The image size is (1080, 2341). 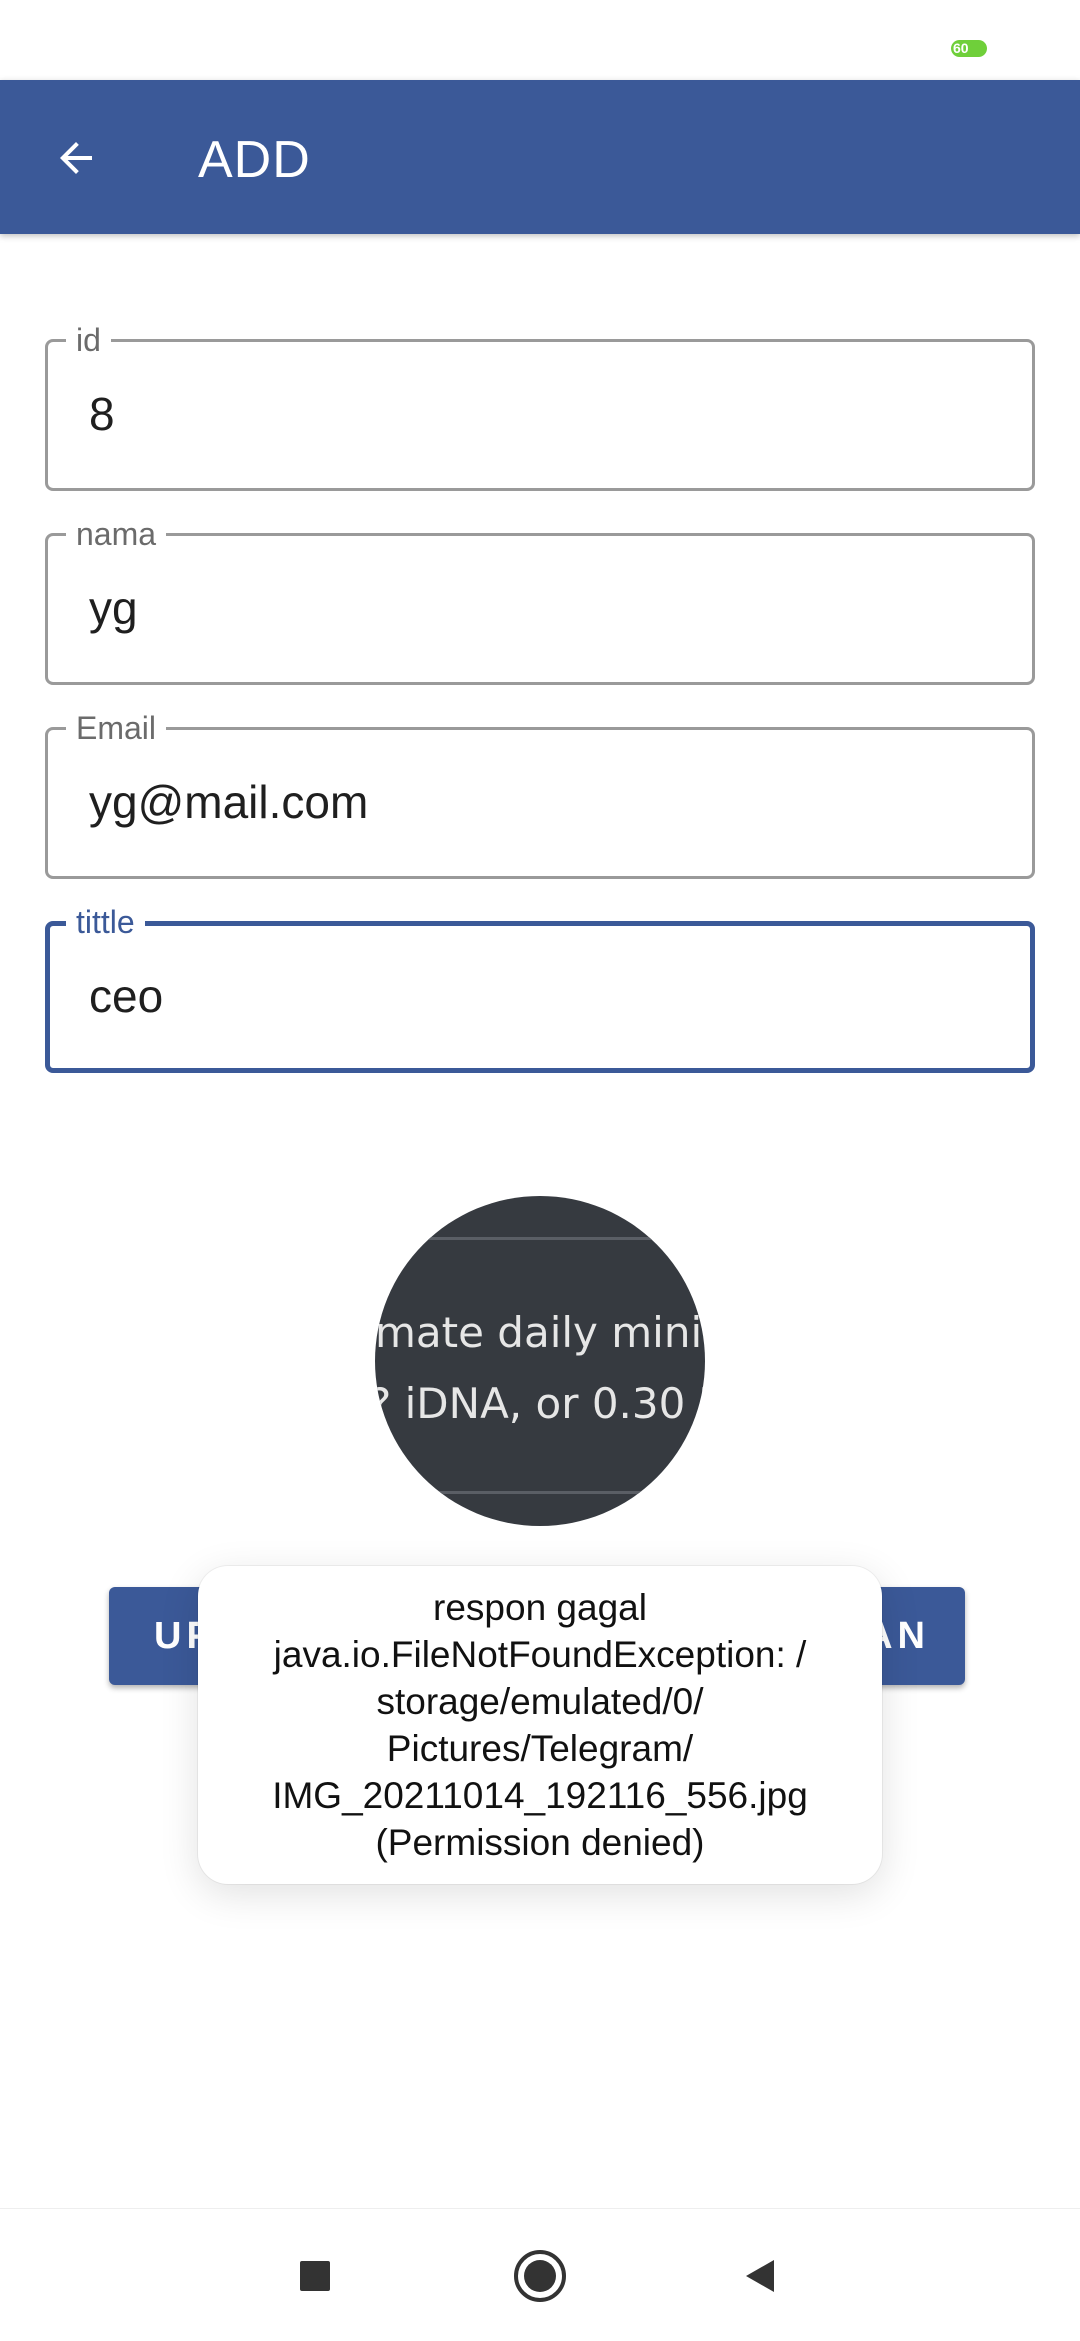 I want to click on id-field-value: 8, so click(x=102, y=414).